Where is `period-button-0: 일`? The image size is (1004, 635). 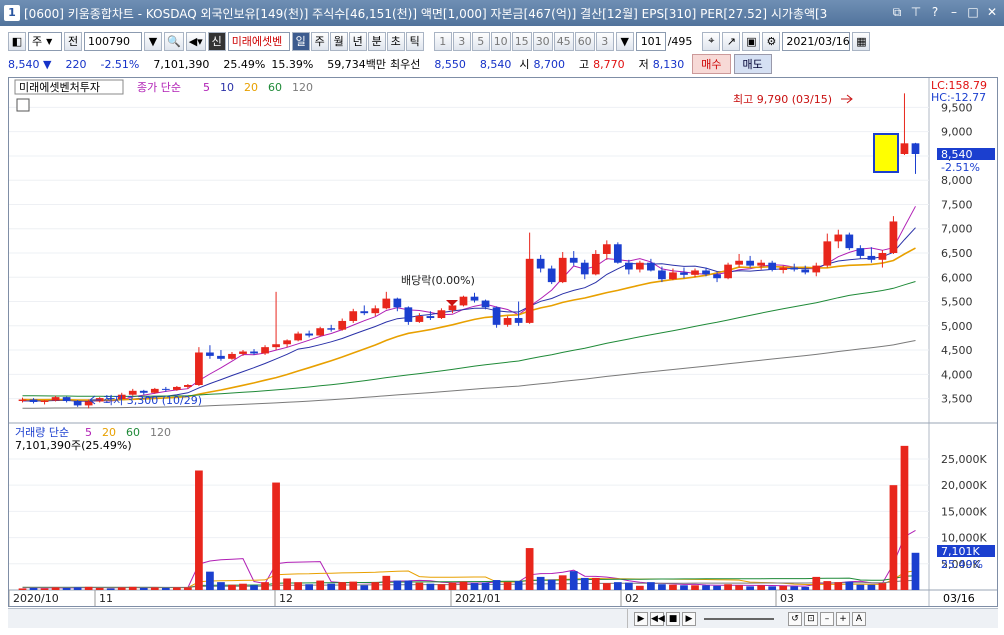
period-button-0: 일 is located at coordinates (300, 41).